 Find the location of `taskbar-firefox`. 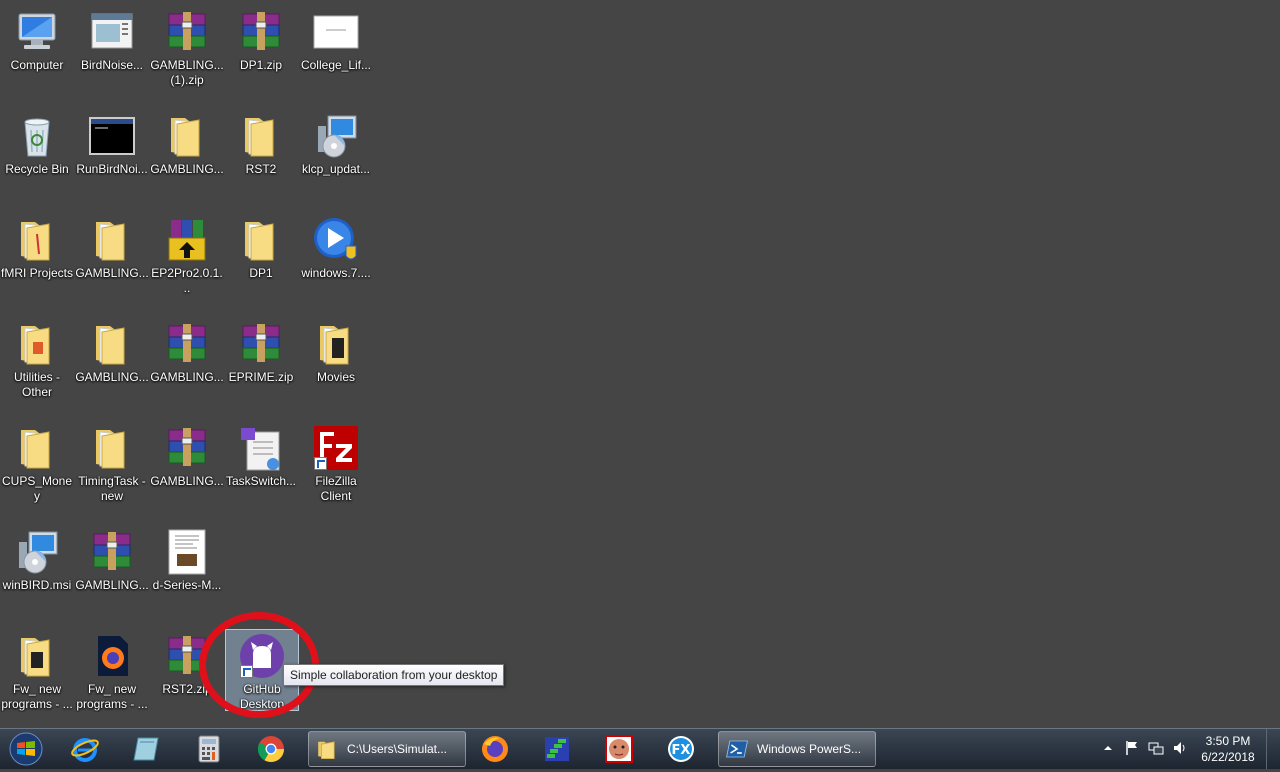

taskbar-firefox is located at coordinates (500, 749).